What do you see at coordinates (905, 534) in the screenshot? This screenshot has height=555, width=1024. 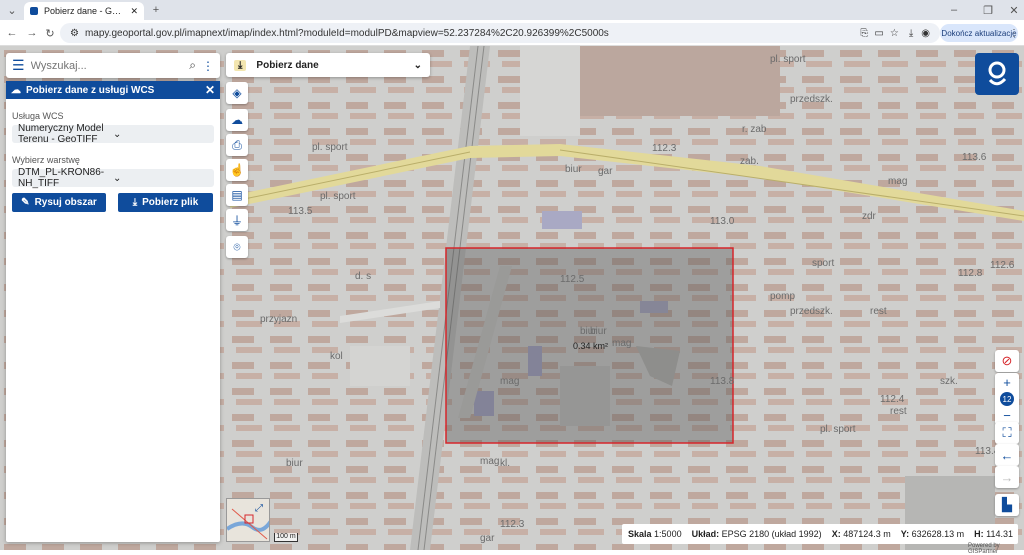 I see `y-label: Y:` at bounding box center [905, 534].